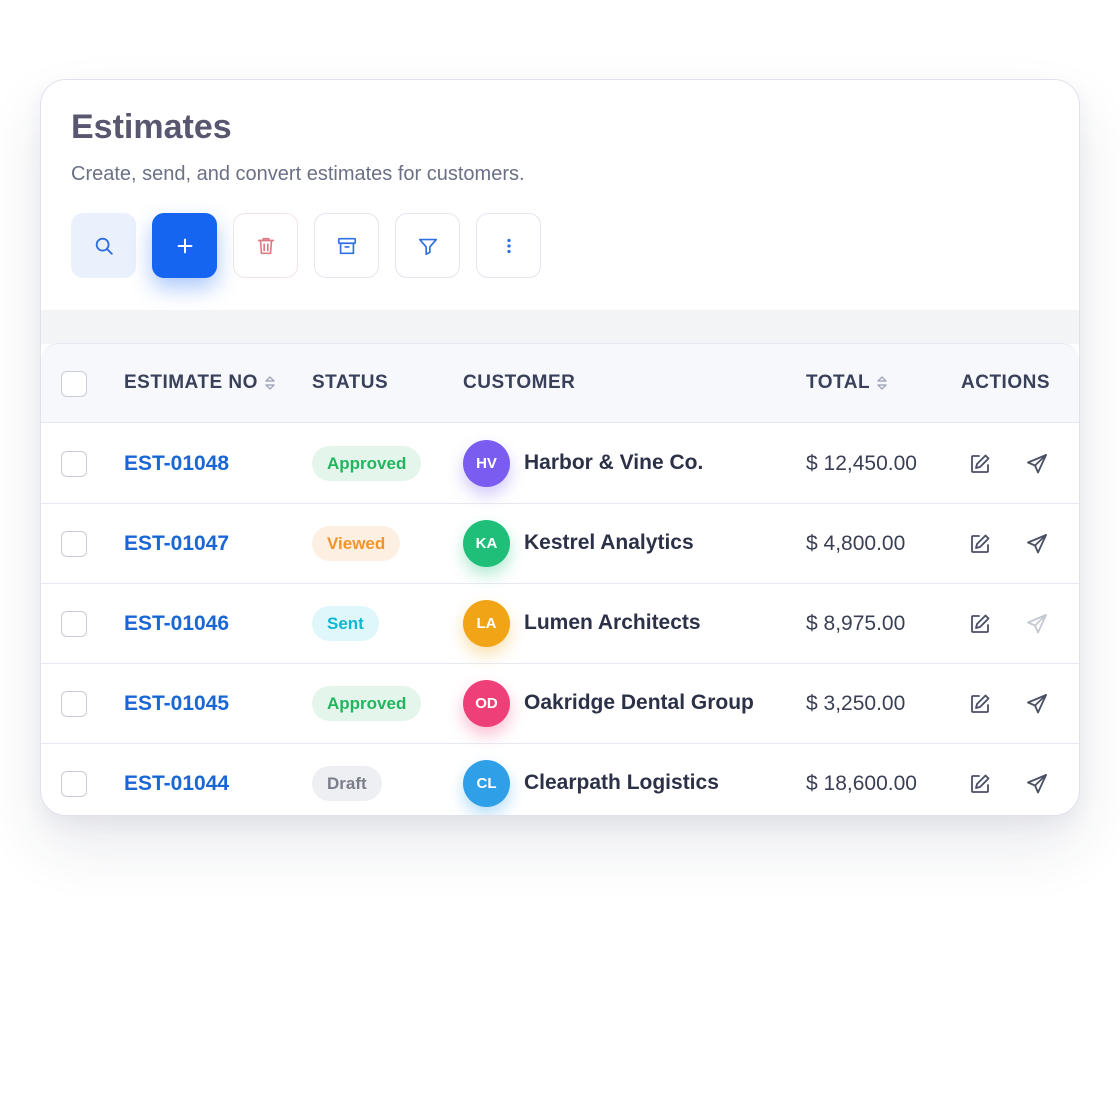 This screenshot has height=1120, width=1120. What do you see at coordinates (176, 544) in the screenshot?
I see `estimate-number-link: EST-01047` at bounding box center [176, 544].